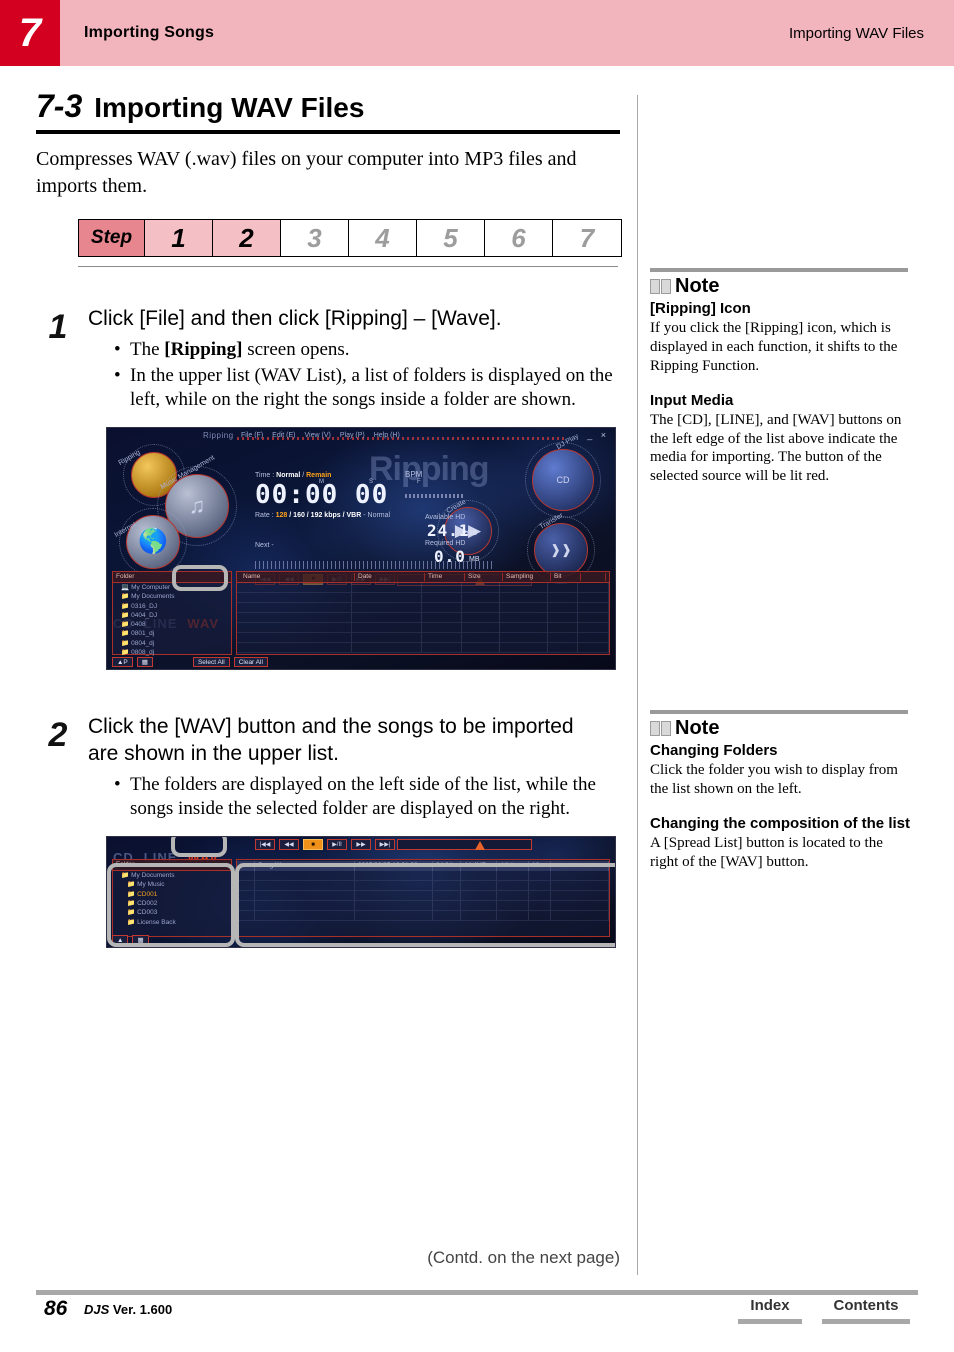 This screenshot has height=1352, width=954. Describe the element at coordinates (172, 894) in the screenshot. I see `list-item-selected: 📁 CD001` at that location.